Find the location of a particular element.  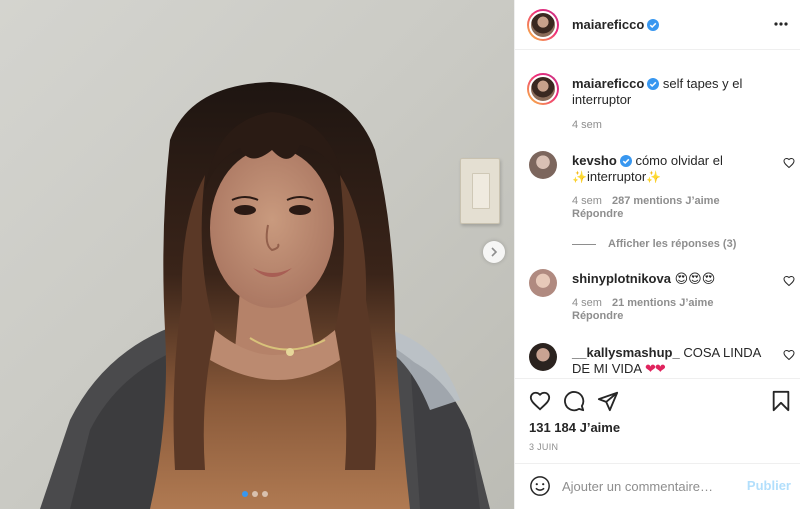

chevron-right-icon is located at coordinates (494, 252).